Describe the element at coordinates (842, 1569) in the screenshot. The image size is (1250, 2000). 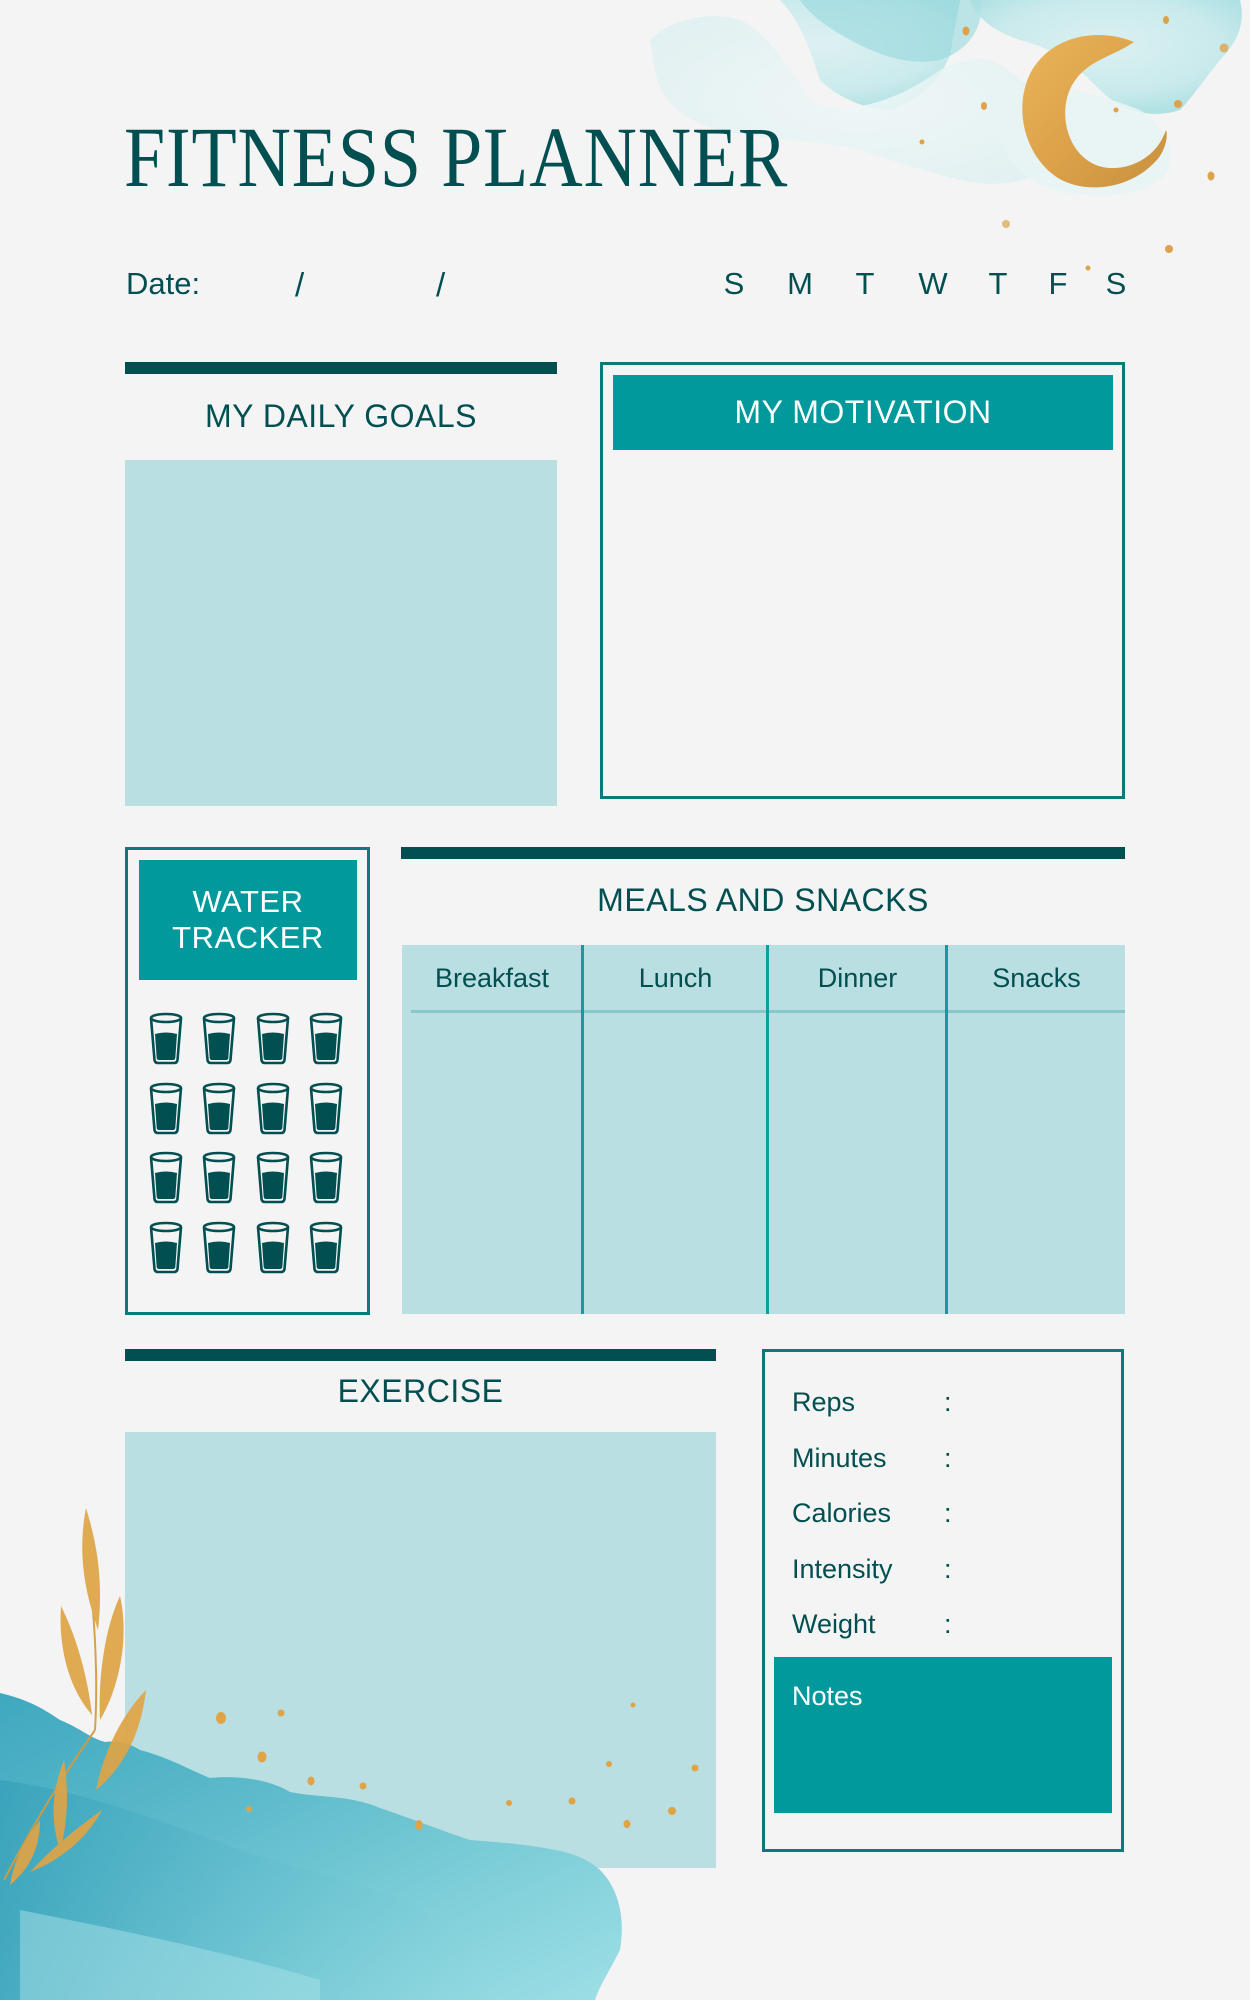
I see `stat-label-intensity: Intensity` at that location.